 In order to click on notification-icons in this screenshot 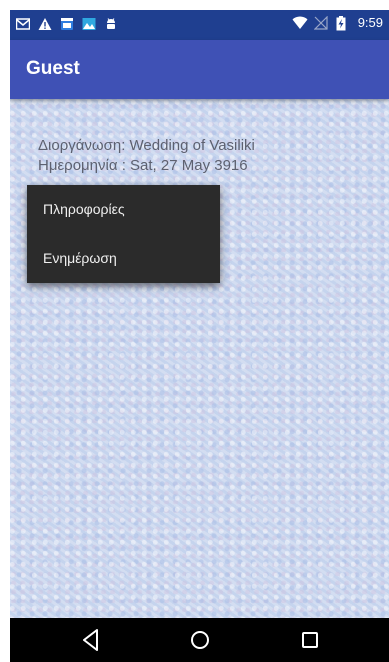, I will do `click(66, 23)`.